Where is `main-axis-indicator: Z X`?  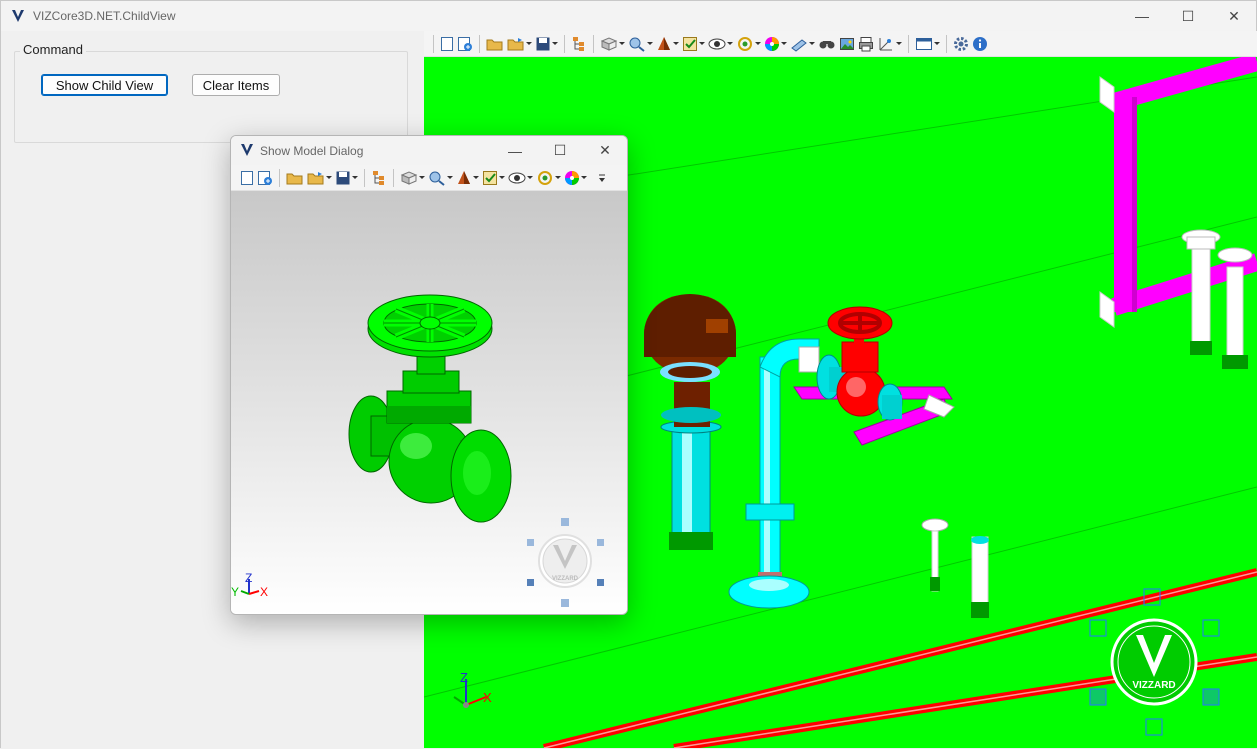 main-axis-indicator: Z X is located at coordinates (472, 689).